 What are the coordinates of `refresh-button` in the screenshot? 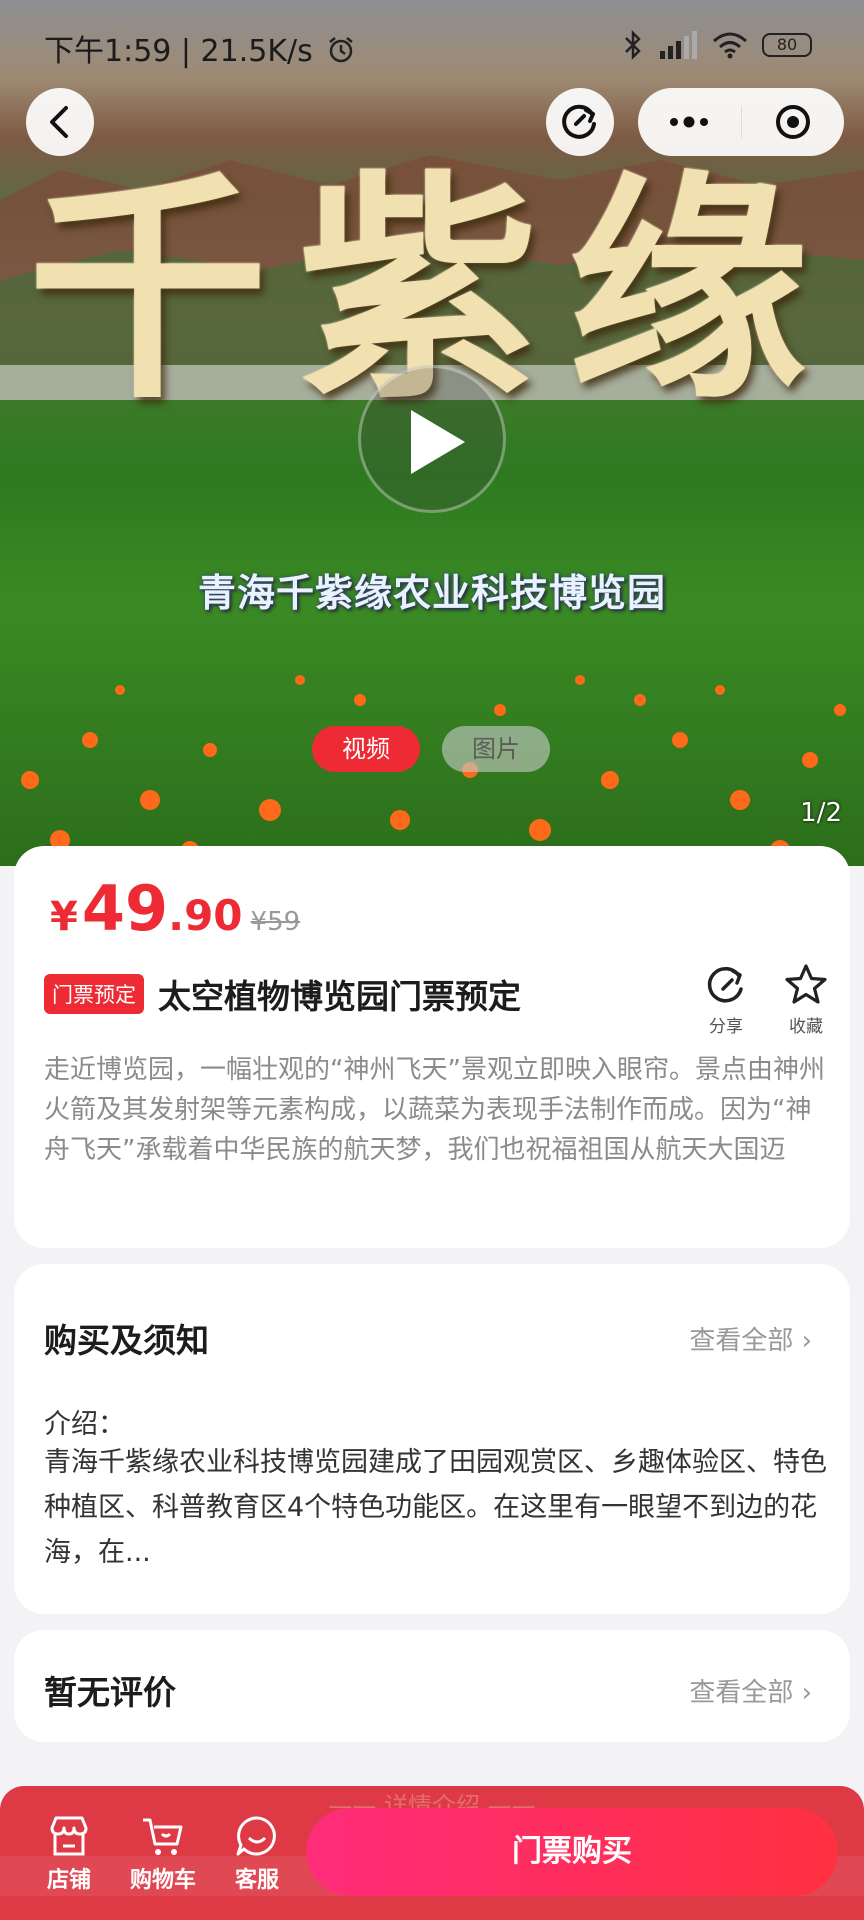 It's located at (580, 122).